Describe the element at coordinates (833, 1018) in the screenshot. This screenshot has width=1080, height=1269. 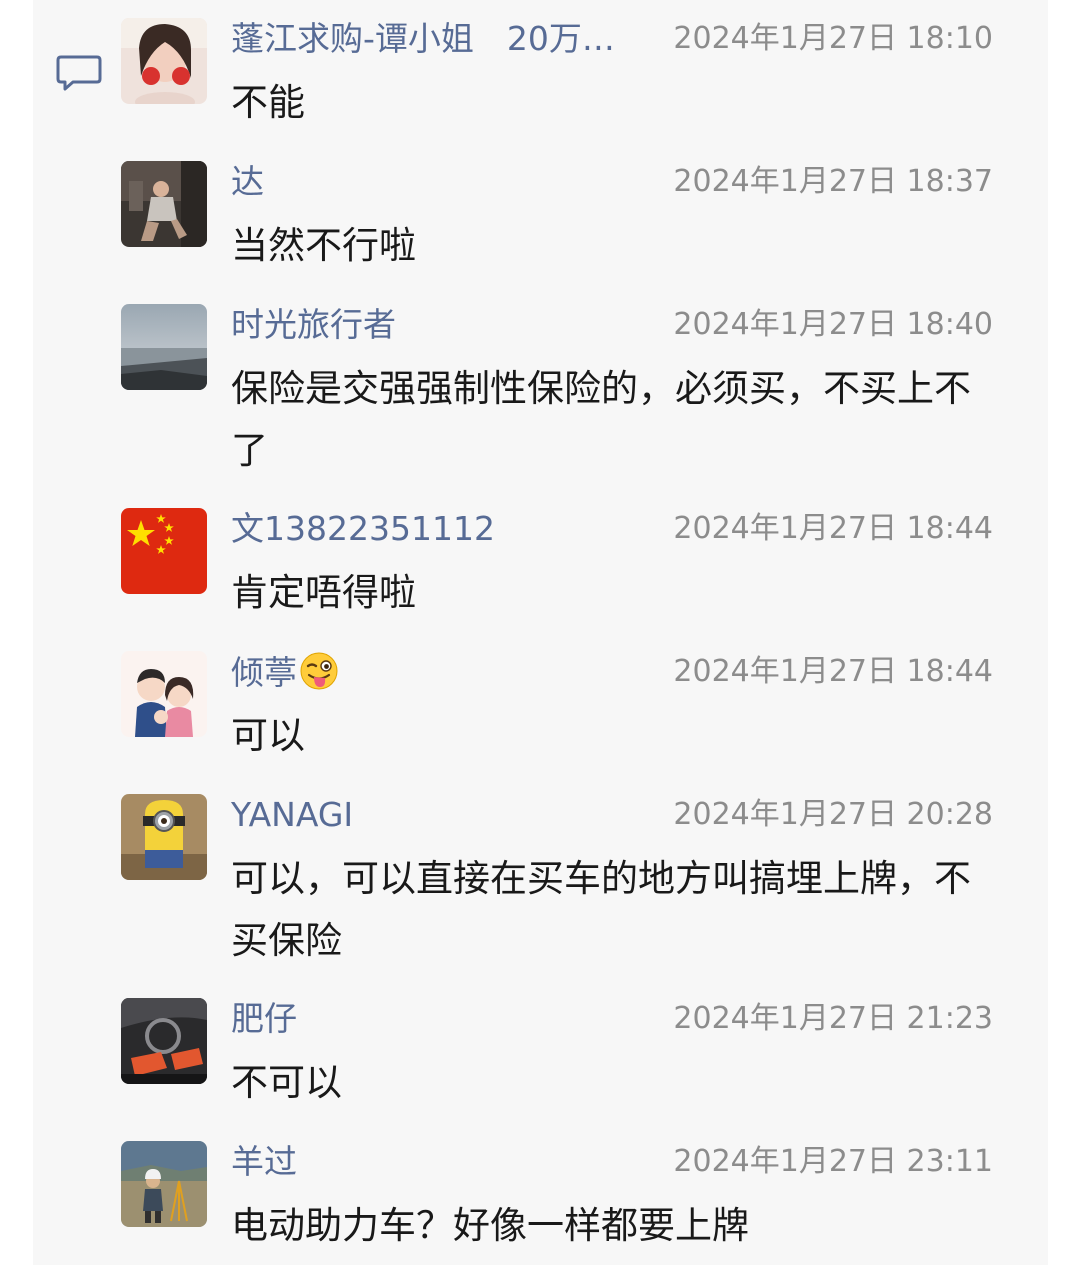
I see `comment-time: 2024年1月27日 21:23` at that location.